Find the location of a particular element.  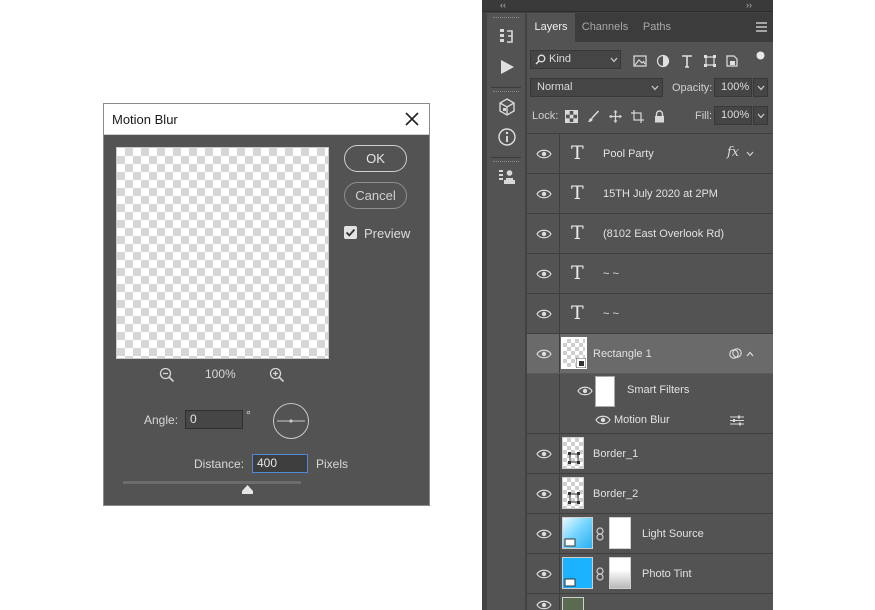

lock-position-icon is located at coordinates (615, 116).